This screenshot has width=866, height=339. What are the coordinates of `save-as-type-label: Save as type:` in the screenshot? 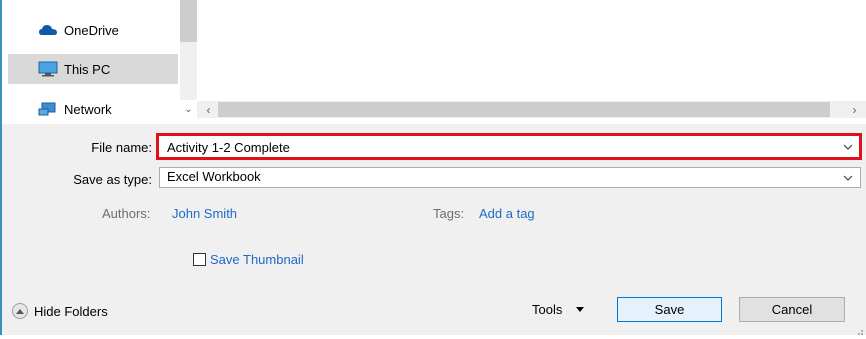 It's located at (112, 179).